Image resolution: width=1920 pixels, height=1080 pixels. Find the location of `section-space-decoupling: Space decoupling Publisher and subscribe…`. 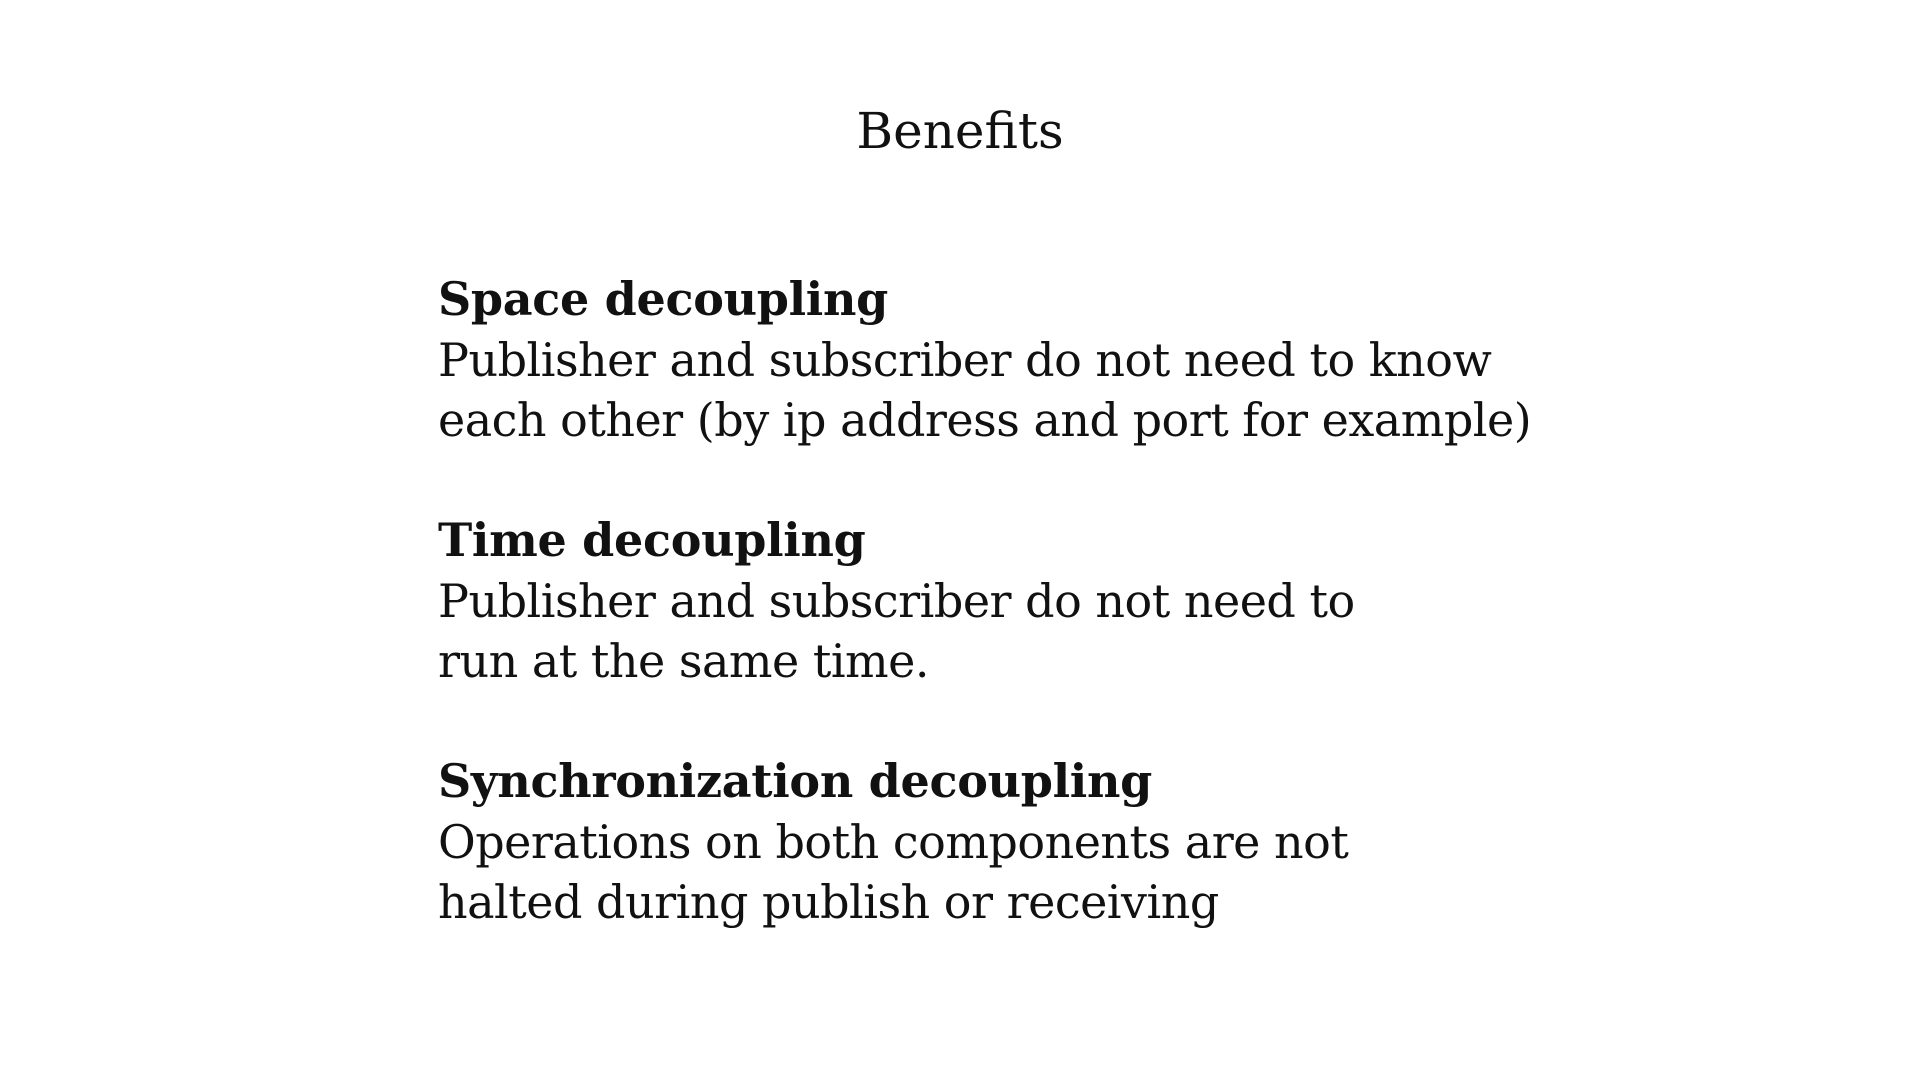

section-space-decoupling: Space decoupling Publisher and subscribe… is located at coordinates (1038, 359).